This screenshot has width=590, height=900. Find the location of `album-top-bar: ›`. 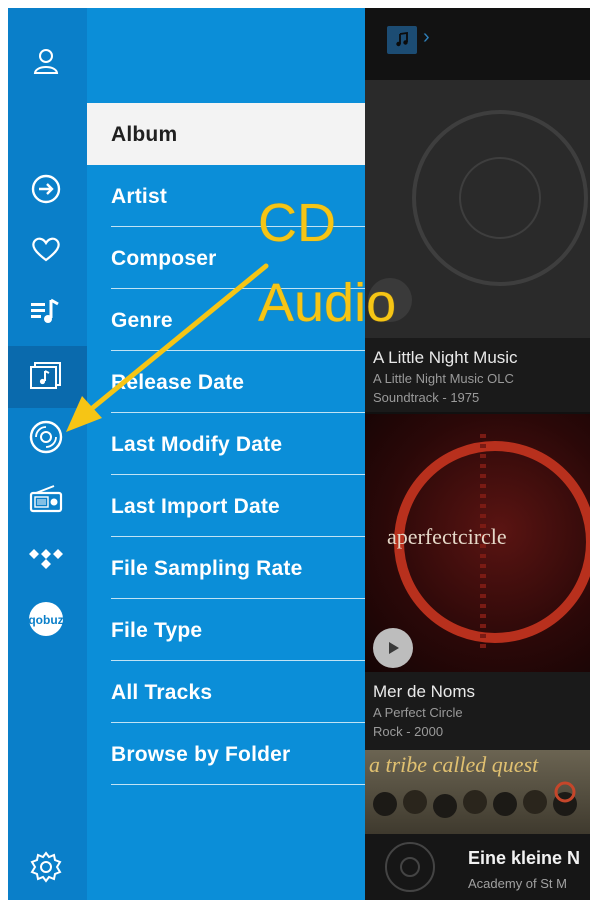

album-top-bar: › is located at coordinates (477, 44).